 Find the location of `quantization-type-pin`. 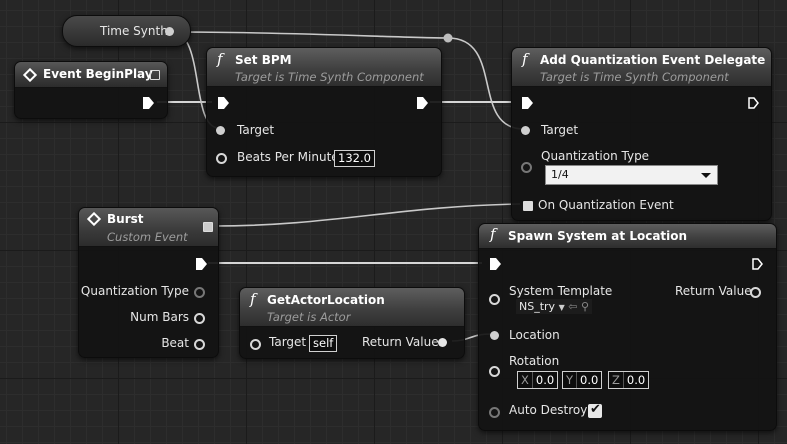

quantization-type-pin is located at coordinates (526, 167).